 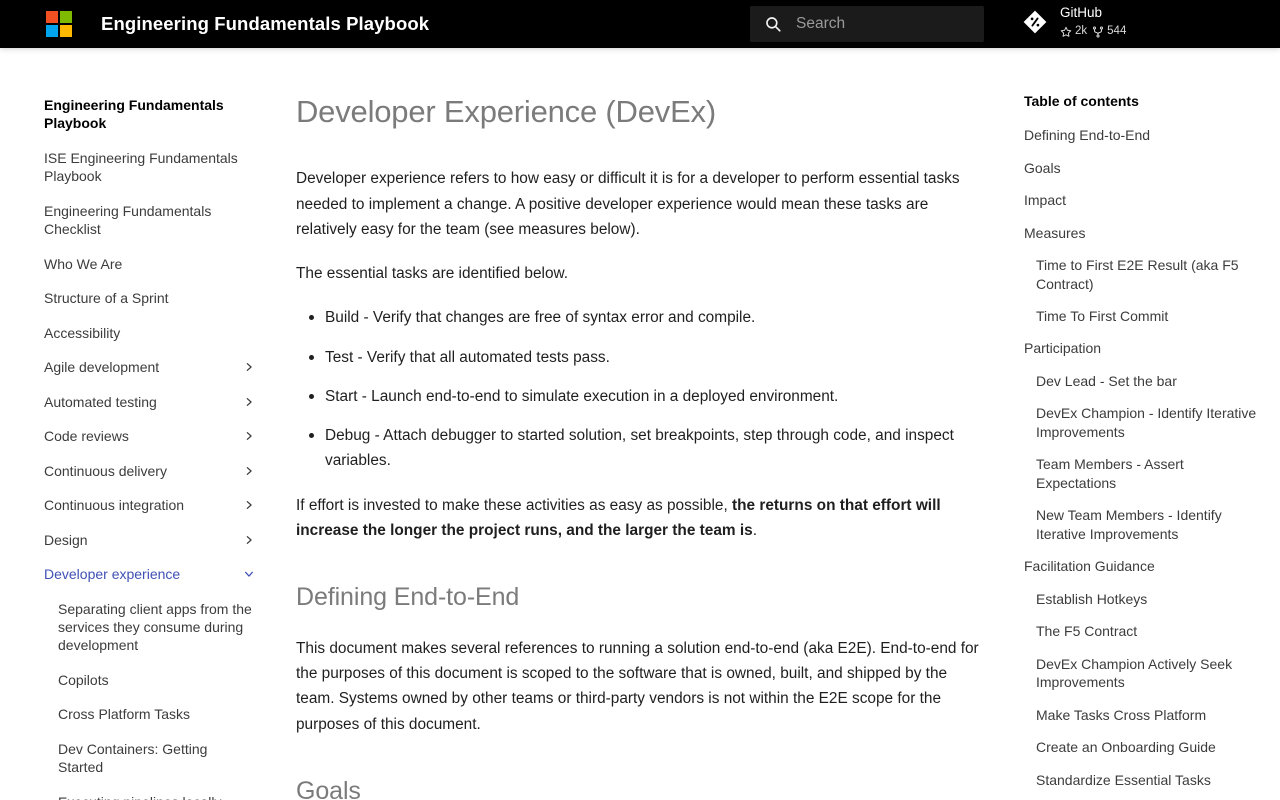 I want to click on toc-item: Standardize Essential Tasks, so click(x=1142, y=780).